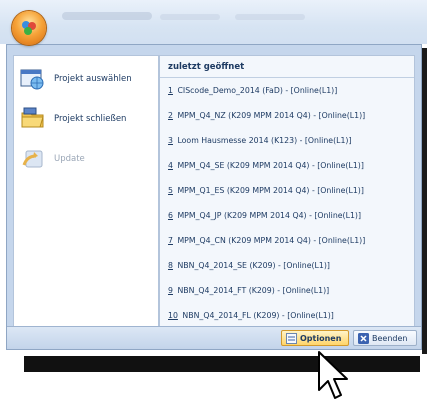 The width and height of the screenshot is (427, 408). I want to click on options-icon, so click(291, 338).